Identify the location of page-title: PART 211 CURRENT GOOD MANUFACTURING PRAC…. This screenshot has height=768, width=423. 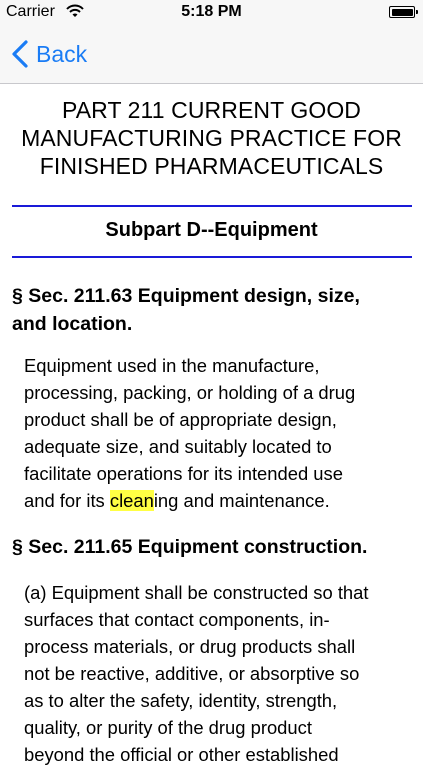
(211, 138).